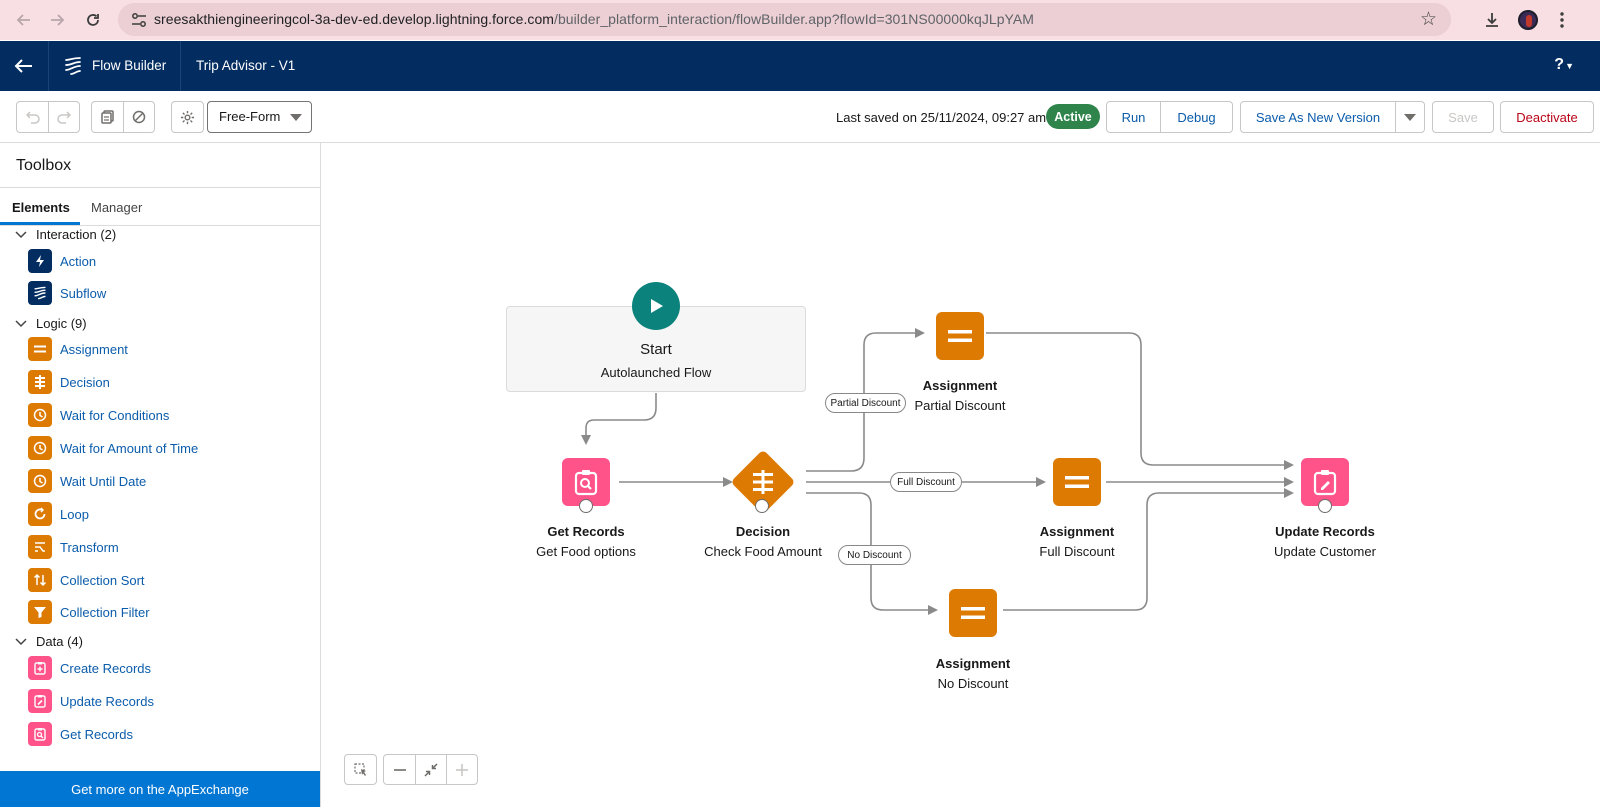 This screenshot has height=807, width=1600. I want to click on subflow-icon, so click(40, 293).